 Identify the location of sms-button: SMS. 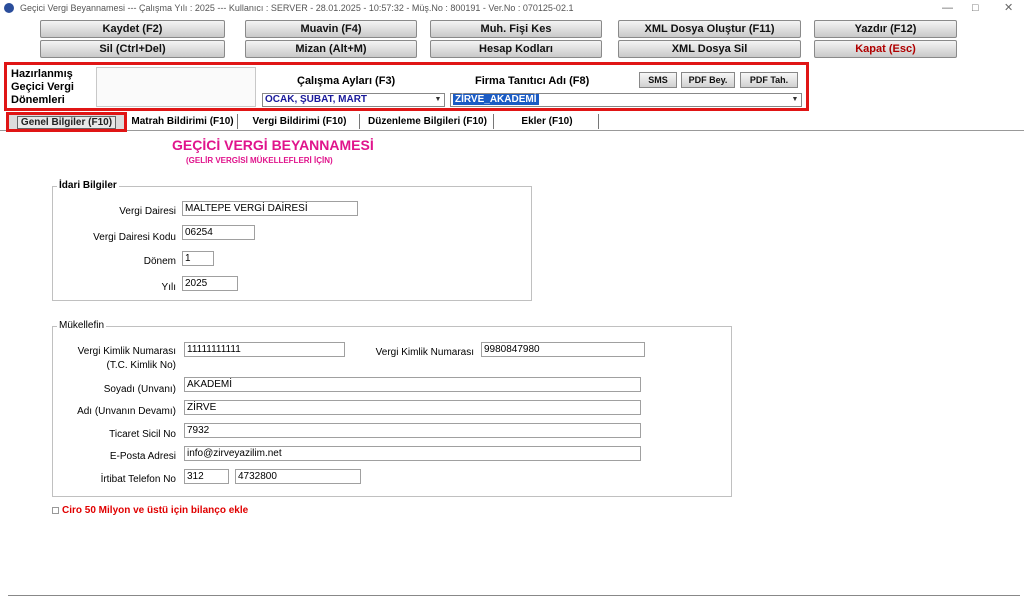
(658, 80).